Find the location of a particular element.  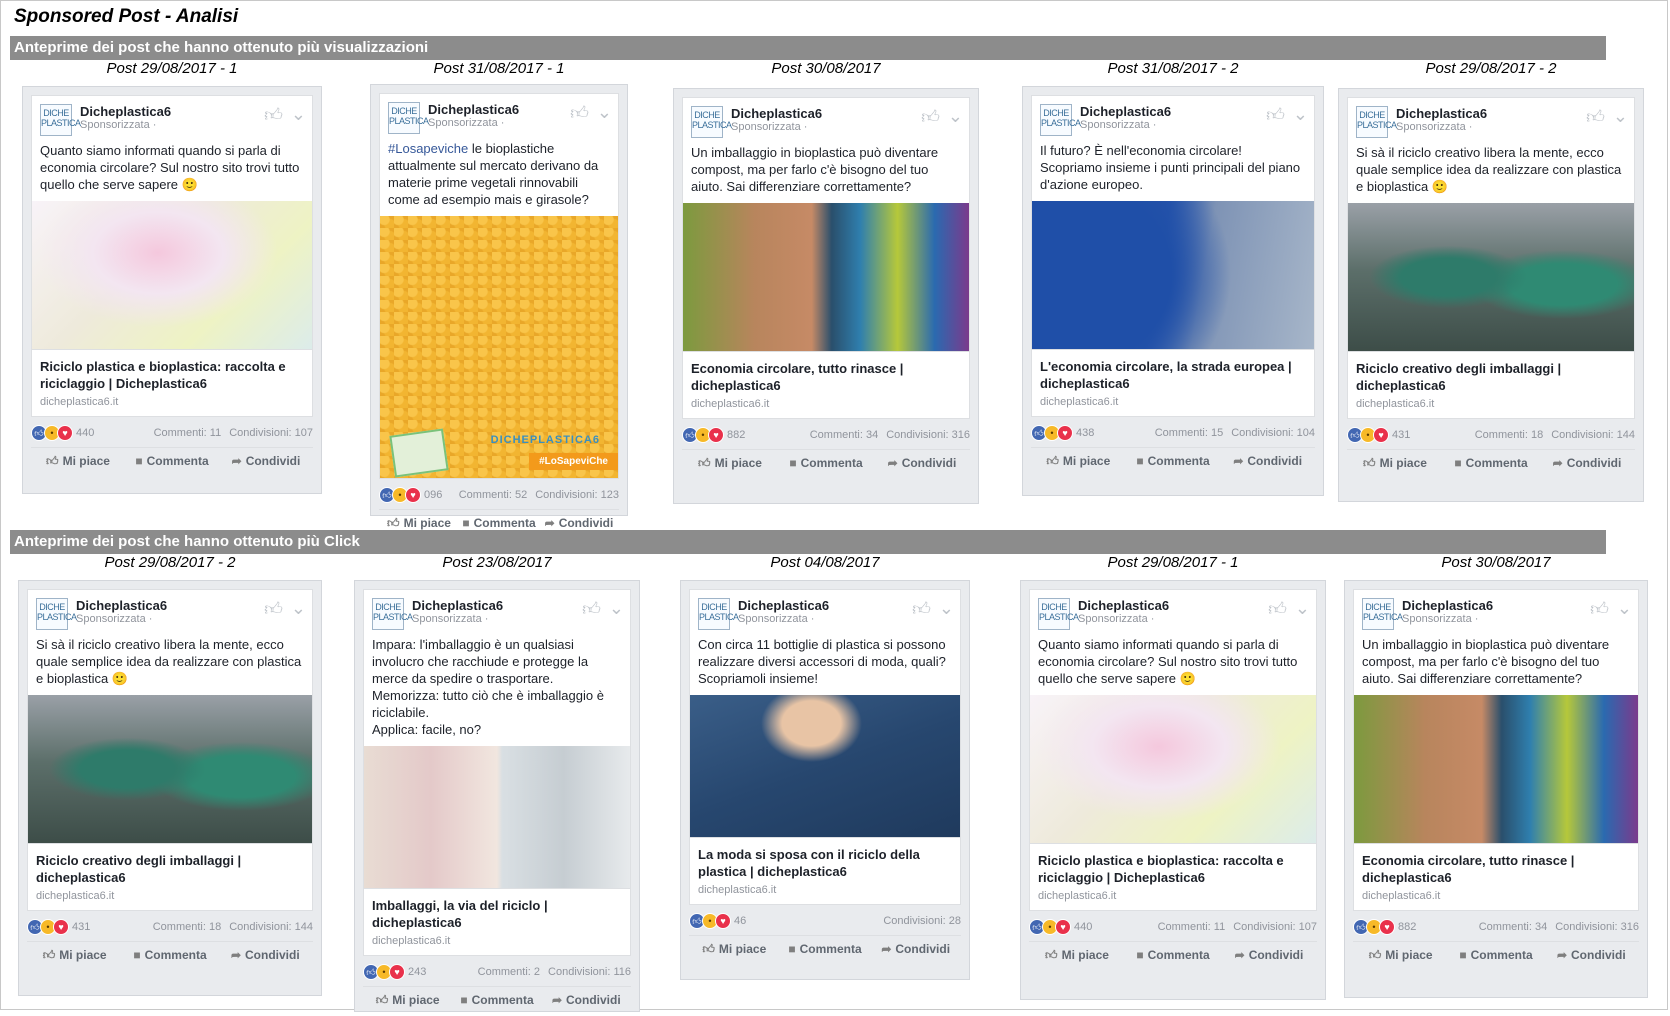

reactions-count: 431 is located at coordinates (81, 927).